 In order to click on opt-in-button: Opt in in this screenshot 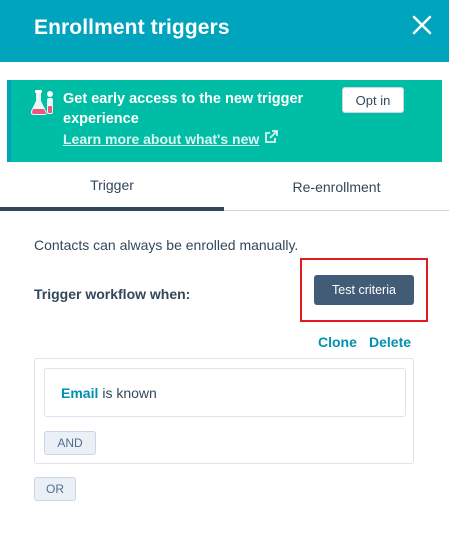, I will do `click(373, 100)`.